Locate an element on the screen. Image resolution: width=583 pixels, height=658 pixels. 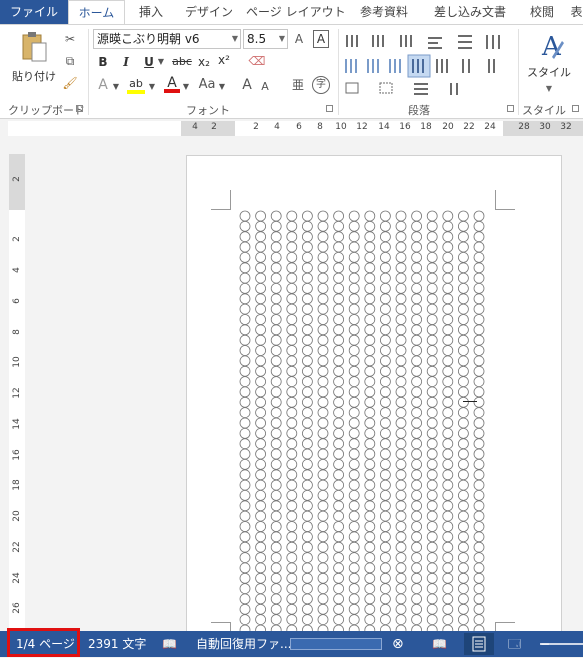
tab-insert: 挿入 is located at coordinates (151, 12).